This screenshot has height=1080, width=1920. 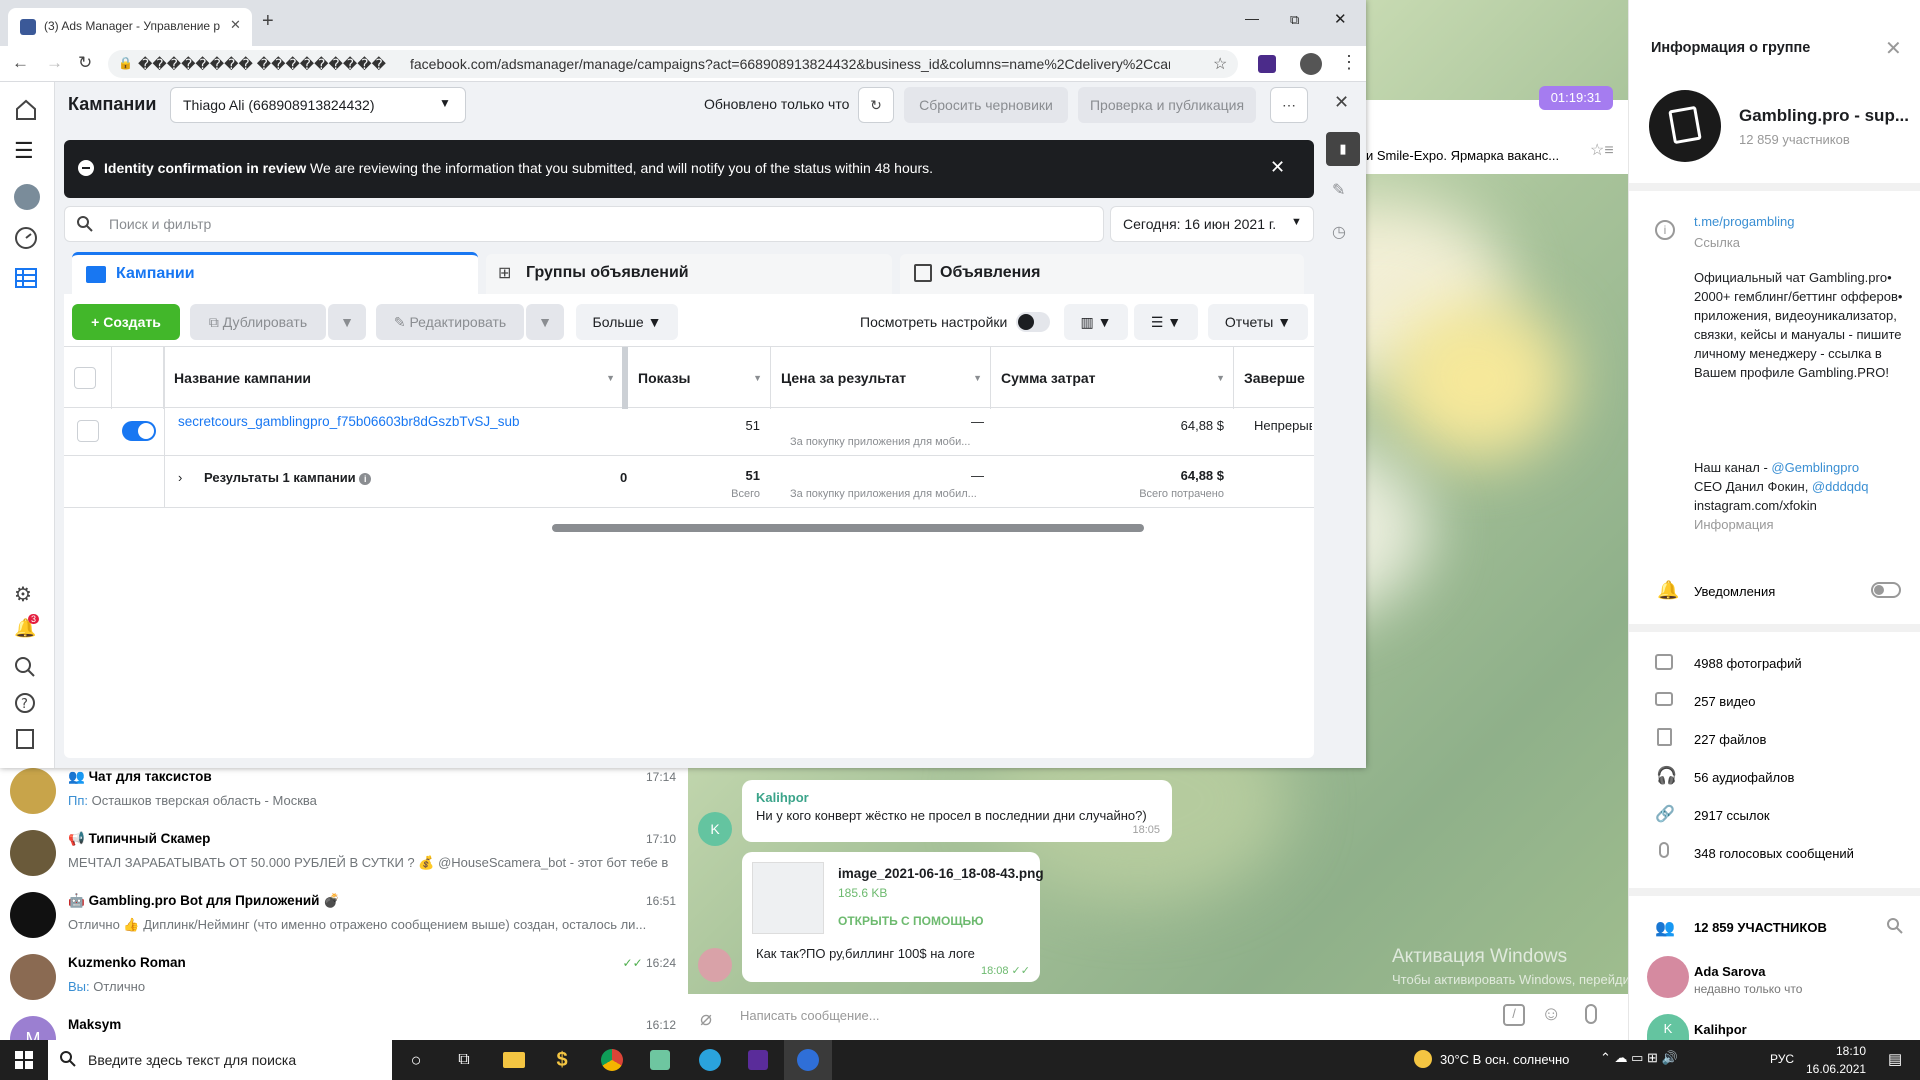 What do you see at coordinates (1289, 105) in the screenshot?
I see `more-options-button: ⋯` at bounding box center [1289, 105].